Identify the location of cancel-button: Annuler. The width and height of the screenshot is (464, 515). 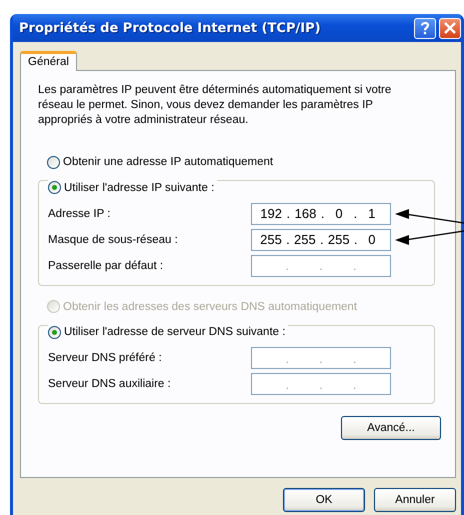
(415, 500).